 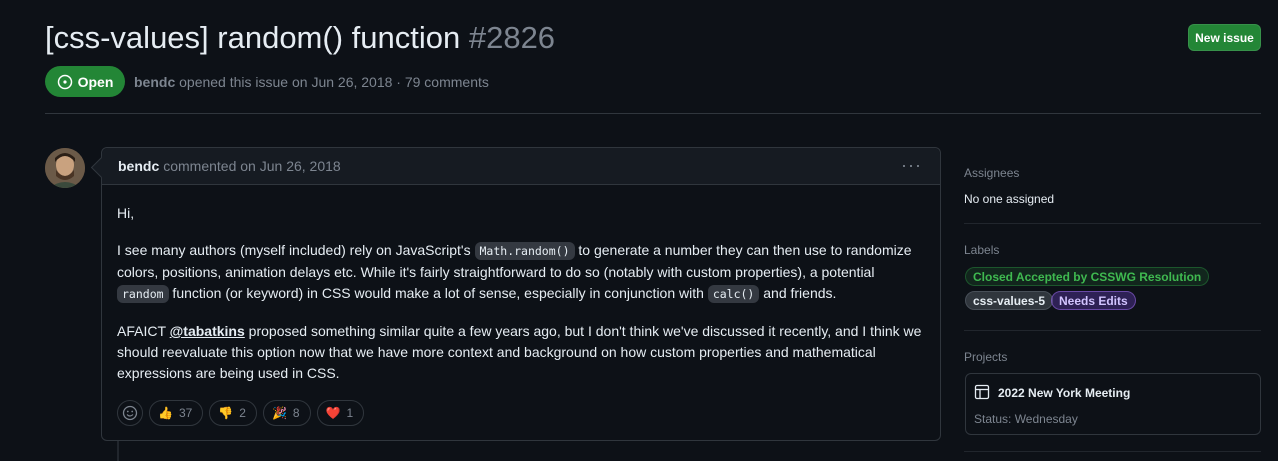 I want to click on party-popper-icon: 🎉, so click(x=279, y=413).